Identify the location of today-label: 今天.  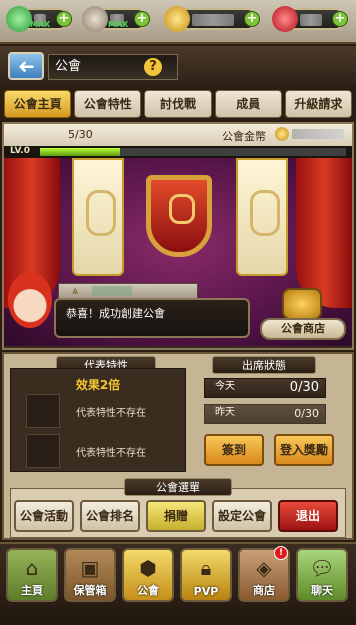
(225, 386).